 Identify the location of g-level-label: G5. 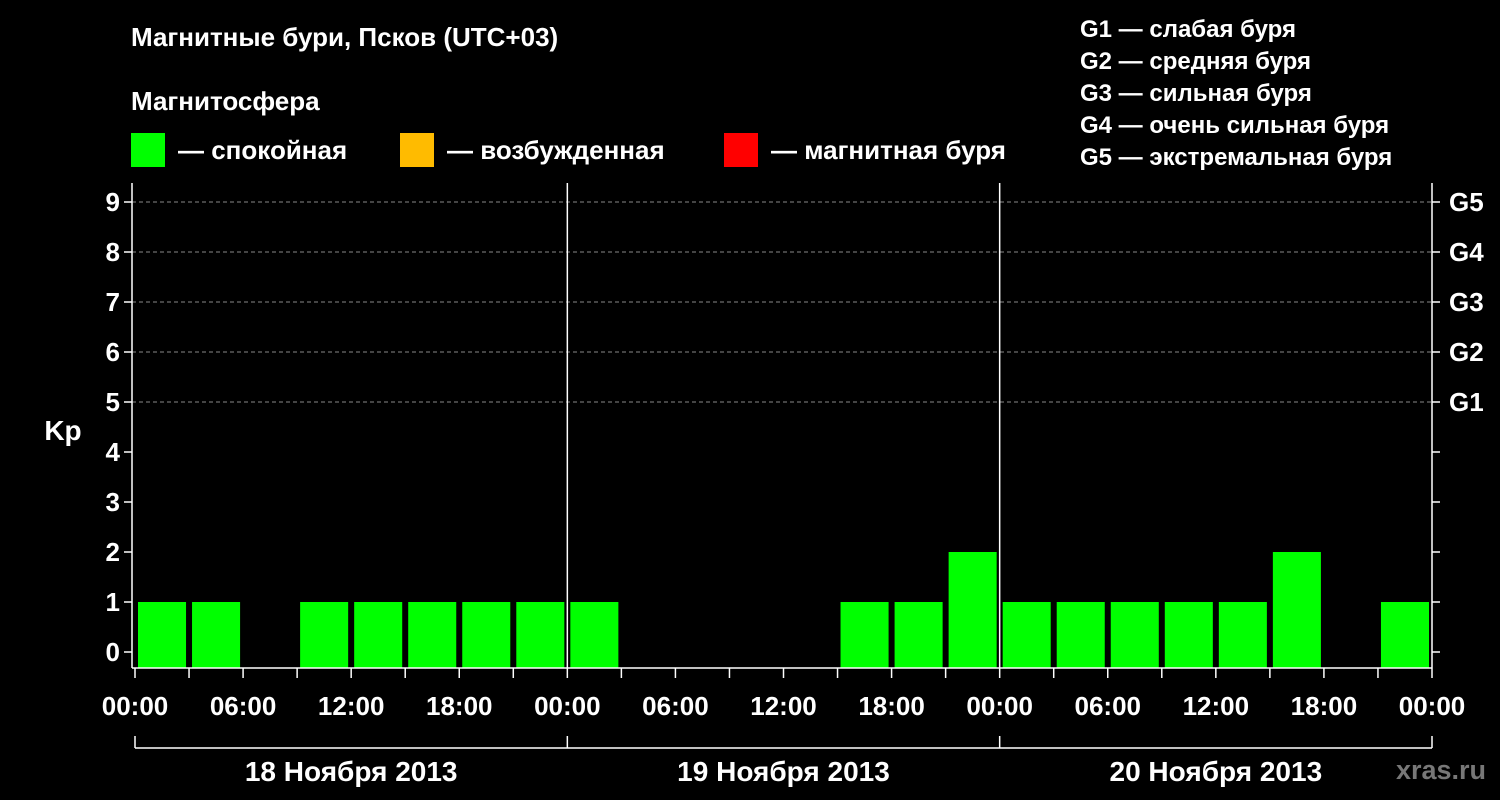
(1466, 202).